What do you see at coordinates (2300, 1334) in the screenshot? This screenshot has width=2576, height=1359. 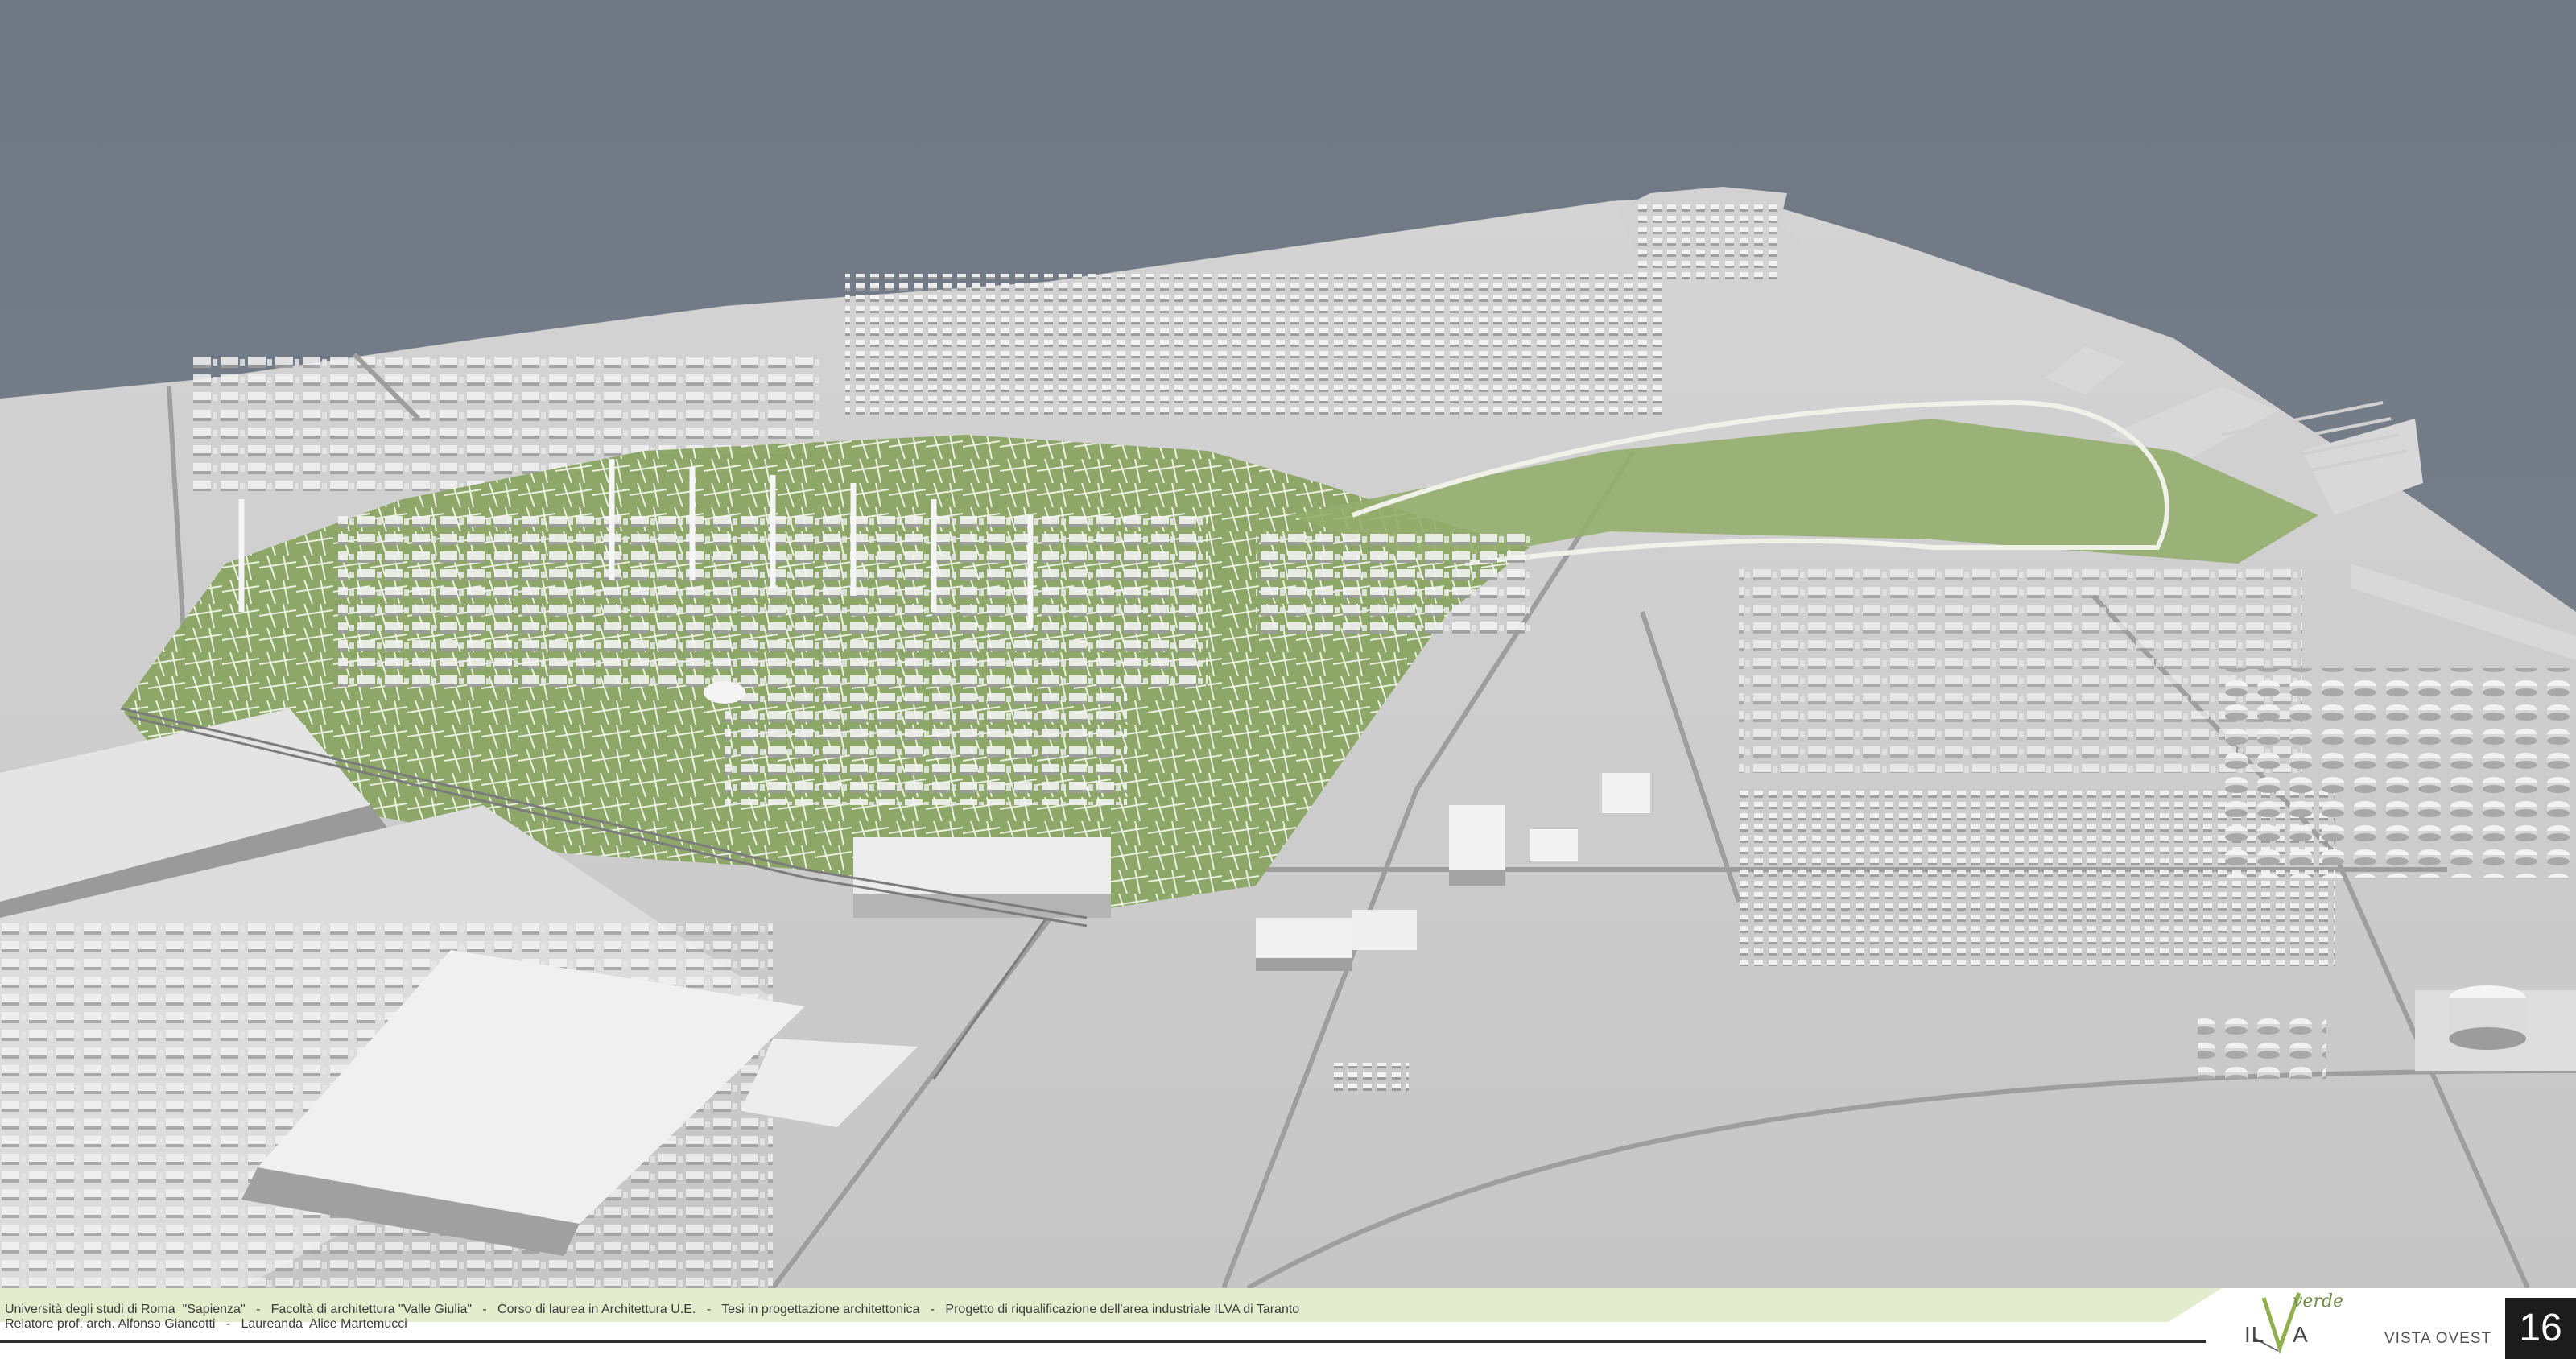 I see `logo-text-a: A` at bounding box center [2300, 1334].